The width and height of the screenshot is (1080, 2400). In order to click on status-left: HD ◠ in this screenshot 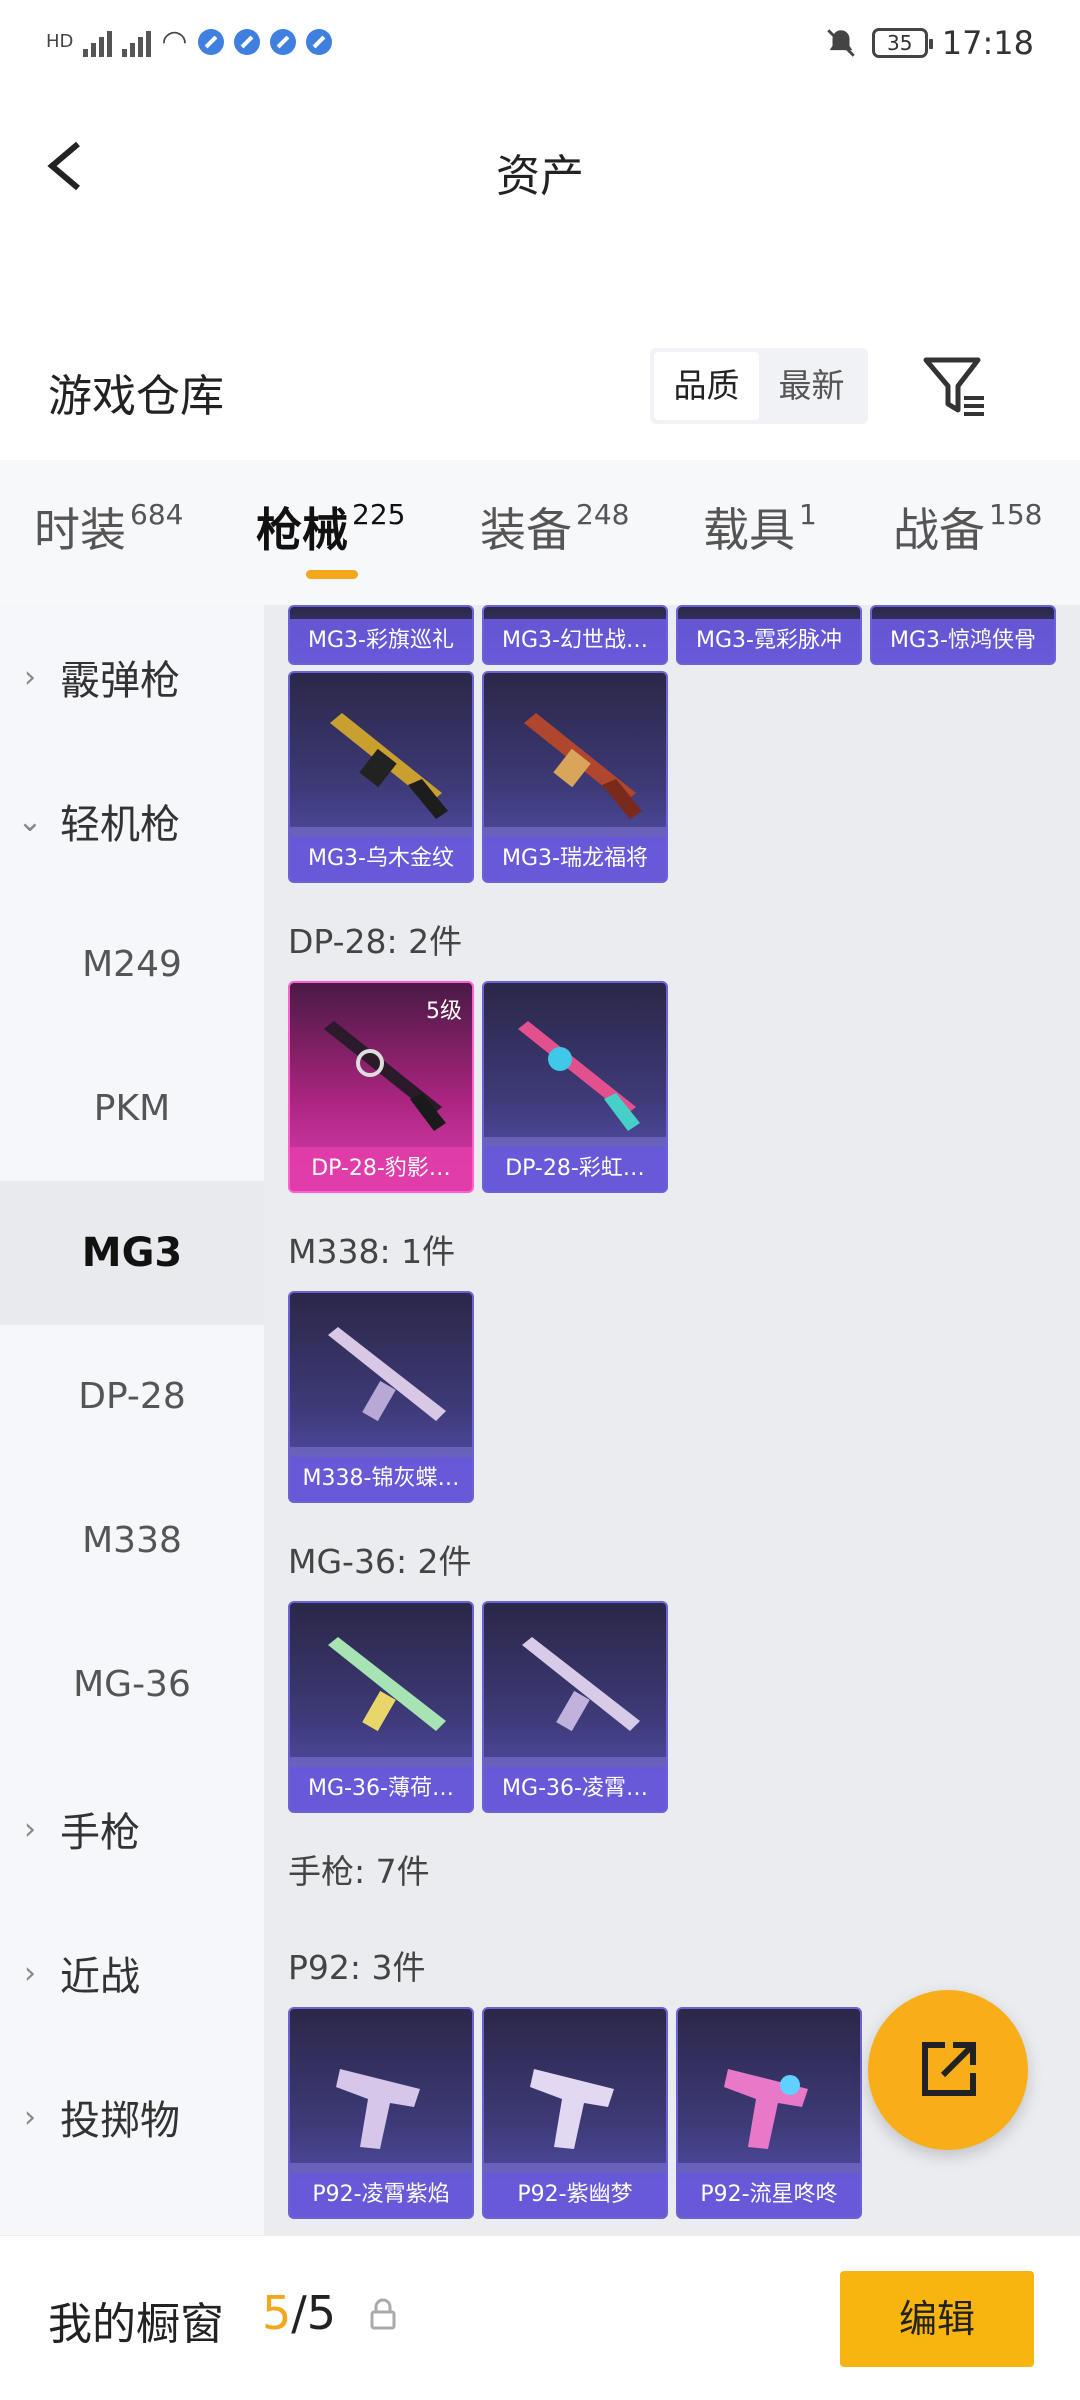, I will do `click(189, 41)`.